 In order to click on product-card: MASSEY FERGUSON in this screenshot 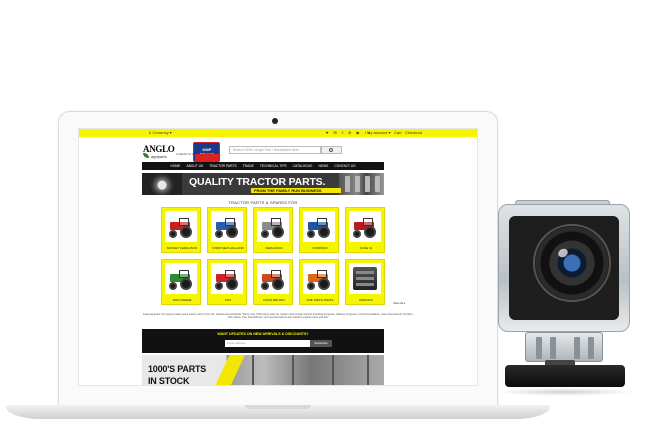, I will do `click(181, 230)`.